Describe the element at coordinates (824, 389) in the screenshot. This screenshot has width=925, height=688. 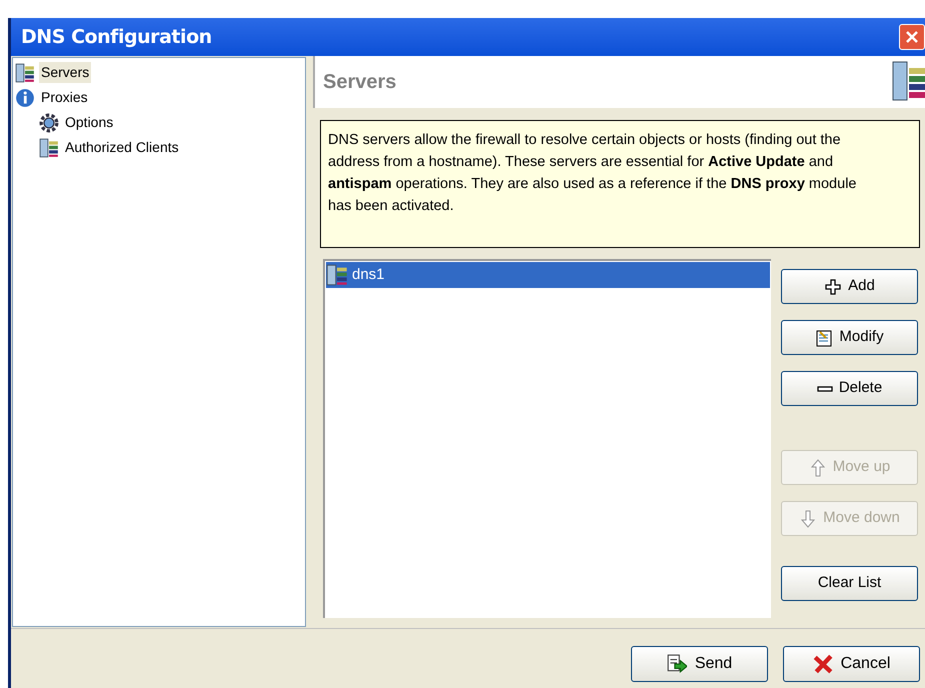
I see `minus-icon` at that location.